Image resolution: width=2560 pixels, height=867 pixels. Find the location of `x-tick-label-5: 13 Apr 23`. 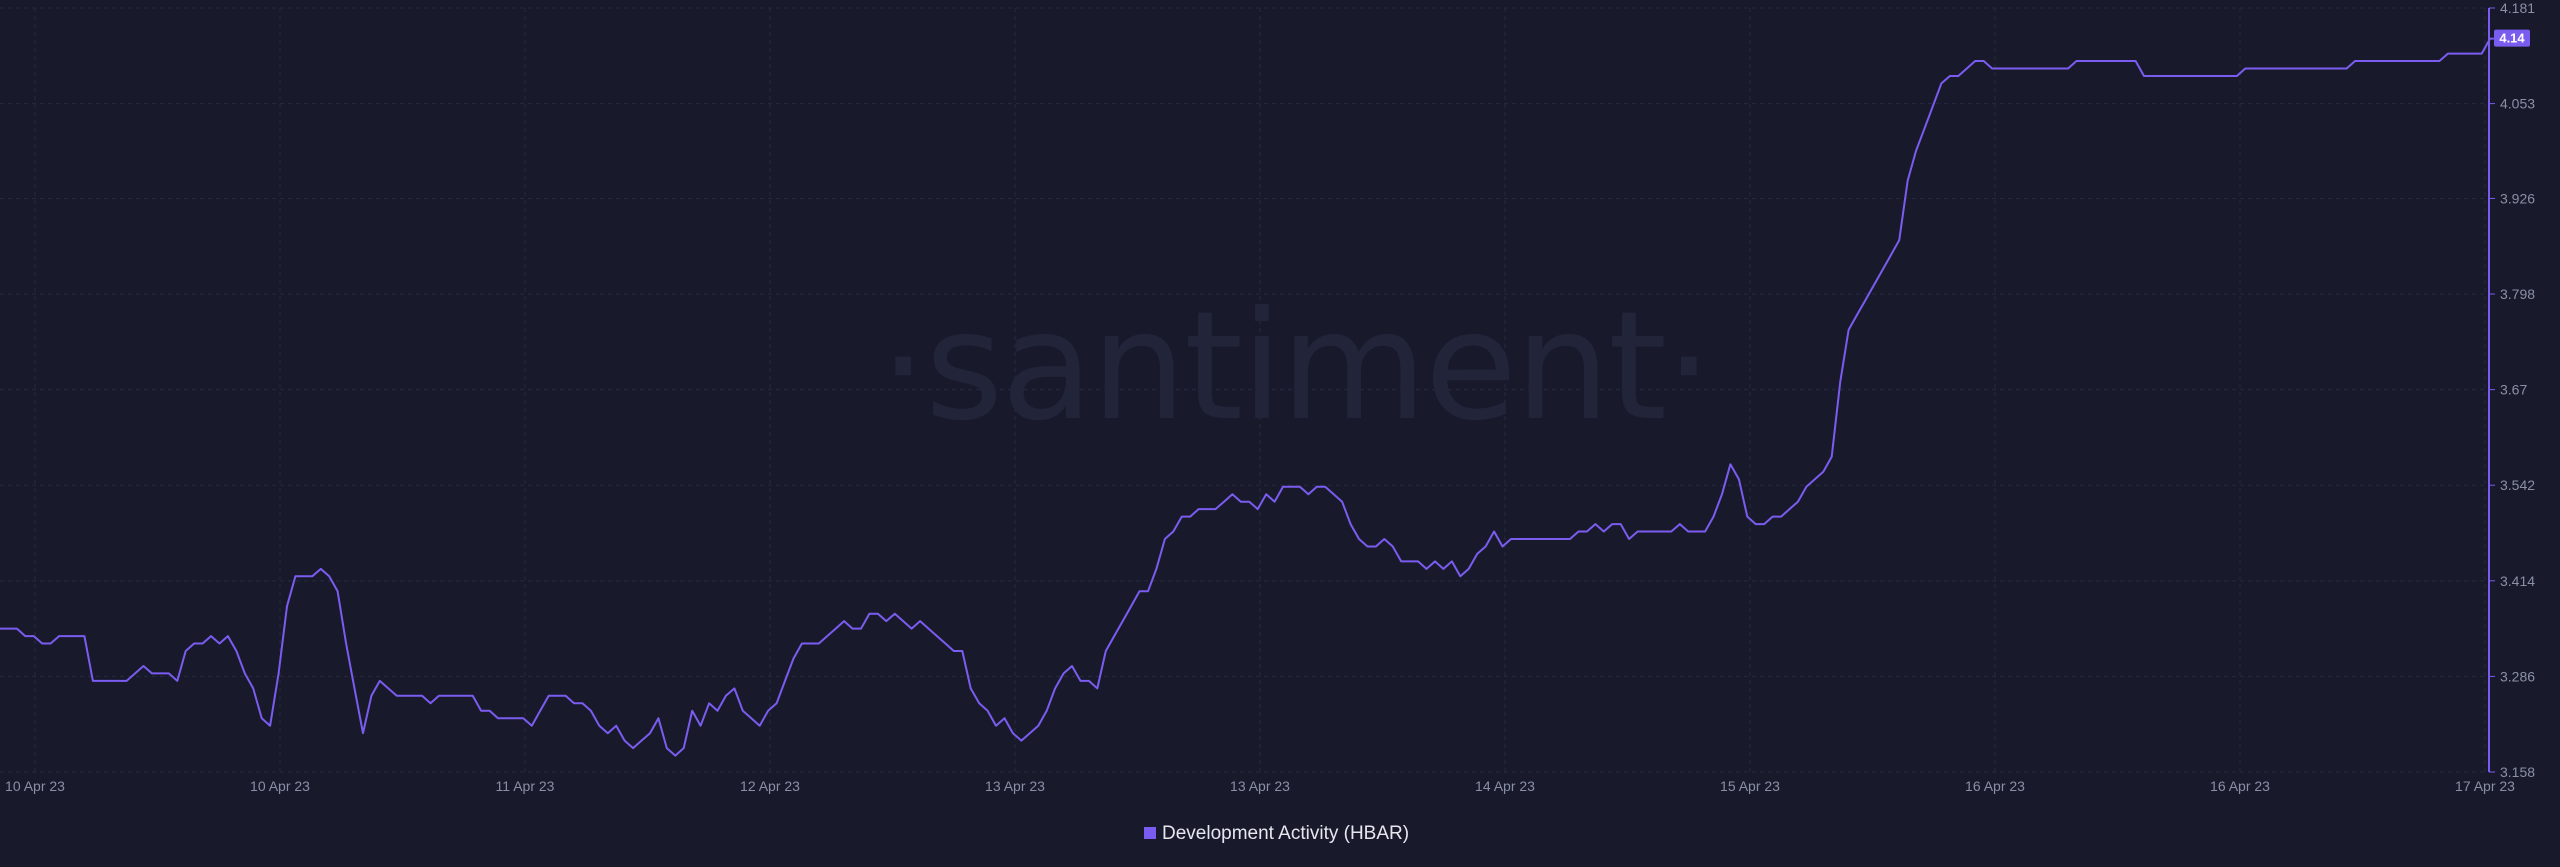

x-tick-label-5: 13 Apr 23 is located at coordinates (1260, 786).